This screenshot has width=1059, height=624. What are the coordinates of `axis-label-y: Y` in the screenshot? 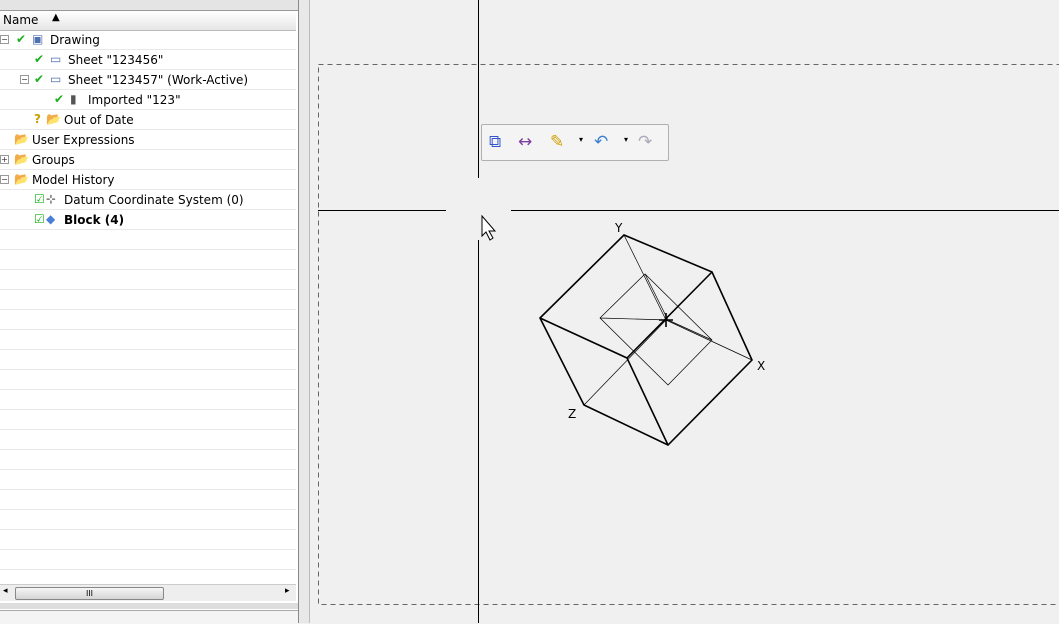 It's located at (618, 228).